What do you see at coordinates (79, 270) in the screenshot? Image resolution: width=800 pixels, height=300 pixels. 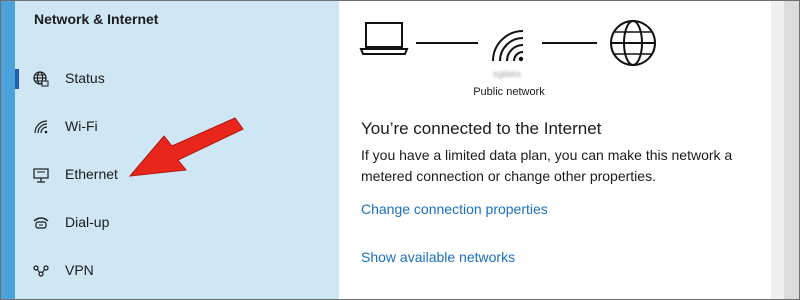 I see `sidebar-item-label: VPN` at bounding box center [79, 270].